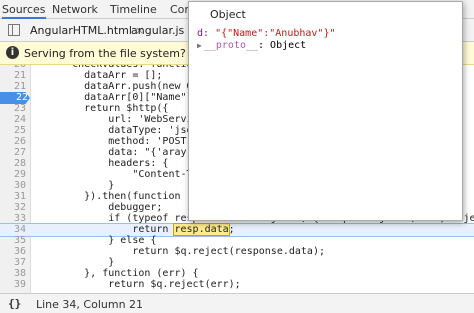  What do you see at coordinates (14, 30) in the screenshot?
I see `toggle-navigator-icon` at bounding box center [14, 30].